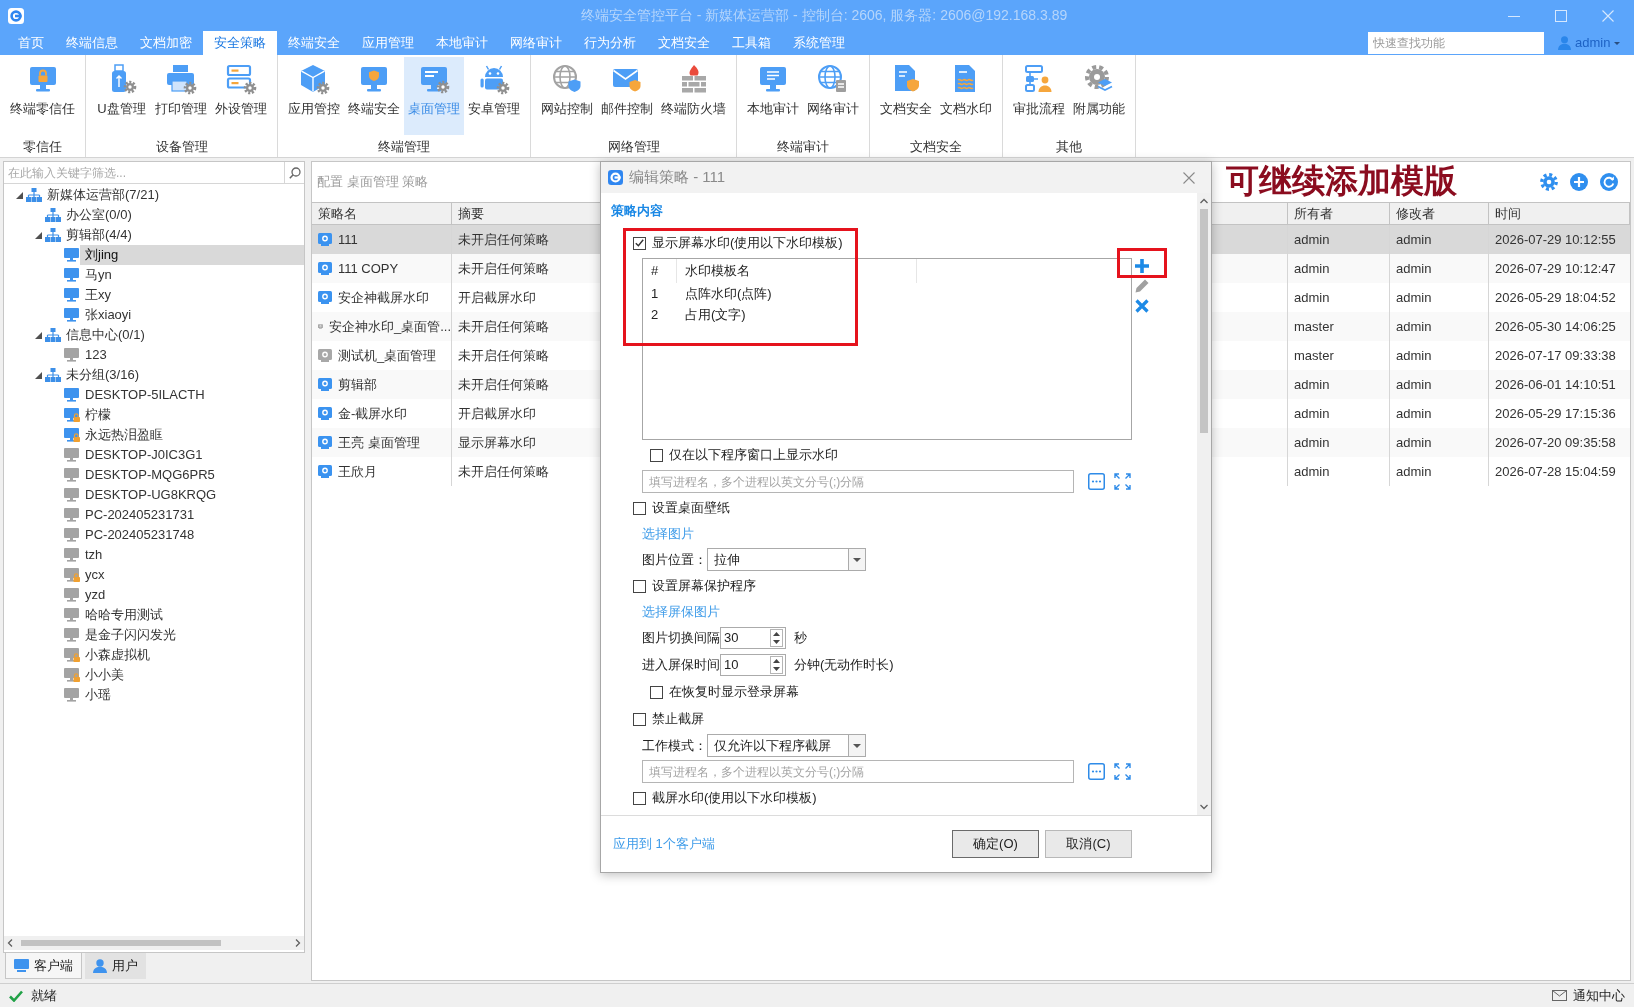 Image resolution: width=1634 pixels, height=1007 pixels. I want to click on table-cell-text: 2026-07-20 09:35:58, so click(1555, 442).